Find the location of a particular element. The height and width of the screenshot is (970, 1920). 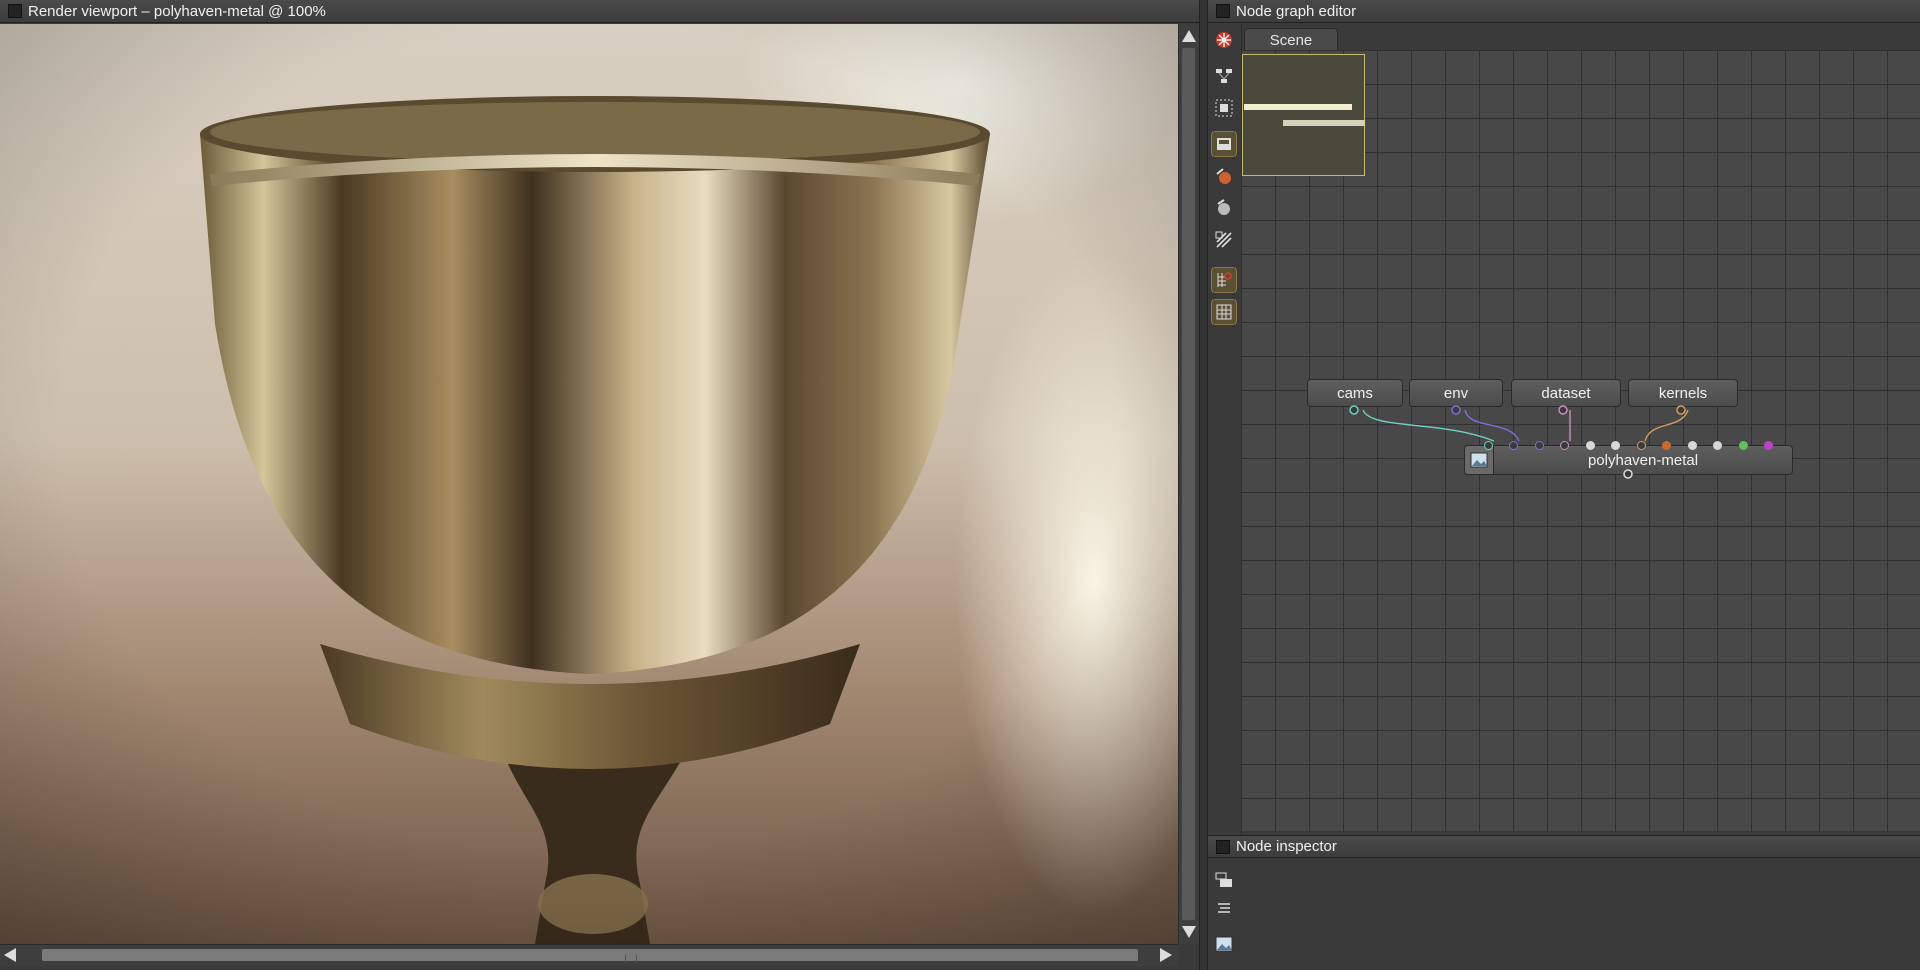

node-pins is located at coordinates (1517, 410).